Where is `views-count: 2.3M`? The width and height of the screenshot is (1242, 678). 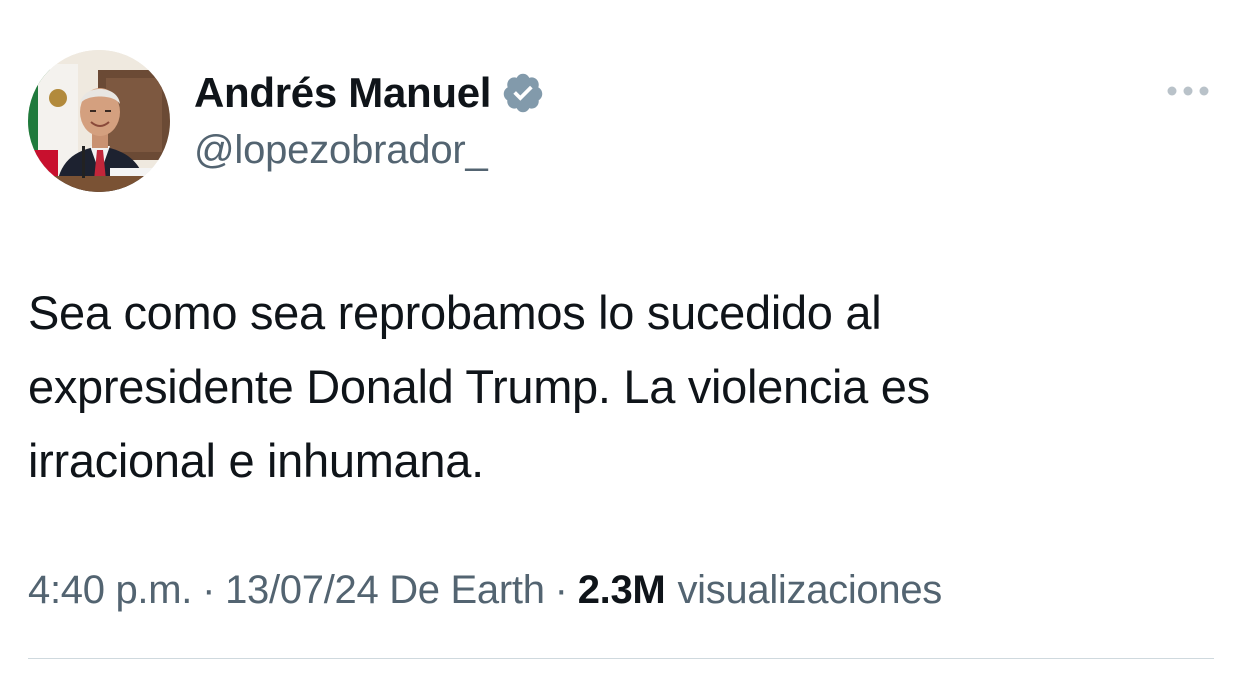
views-count: 2.3M is located at coordinates (622, 590).